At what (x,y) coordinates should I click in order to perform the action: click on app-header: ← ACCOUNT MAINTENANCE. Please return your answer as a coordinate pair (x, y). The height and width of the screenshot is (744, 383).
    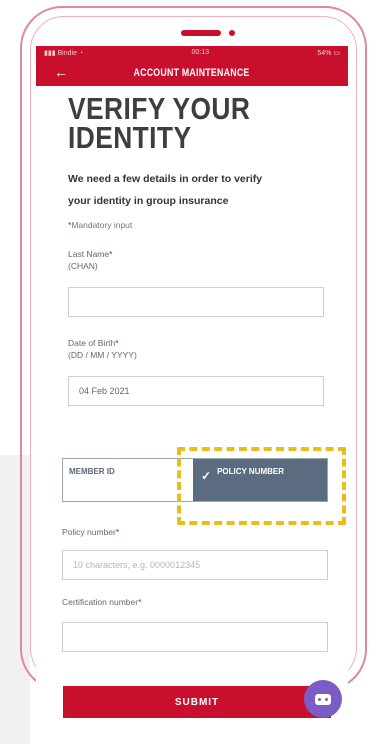
    Looking at the image, I should click on (192, 72).